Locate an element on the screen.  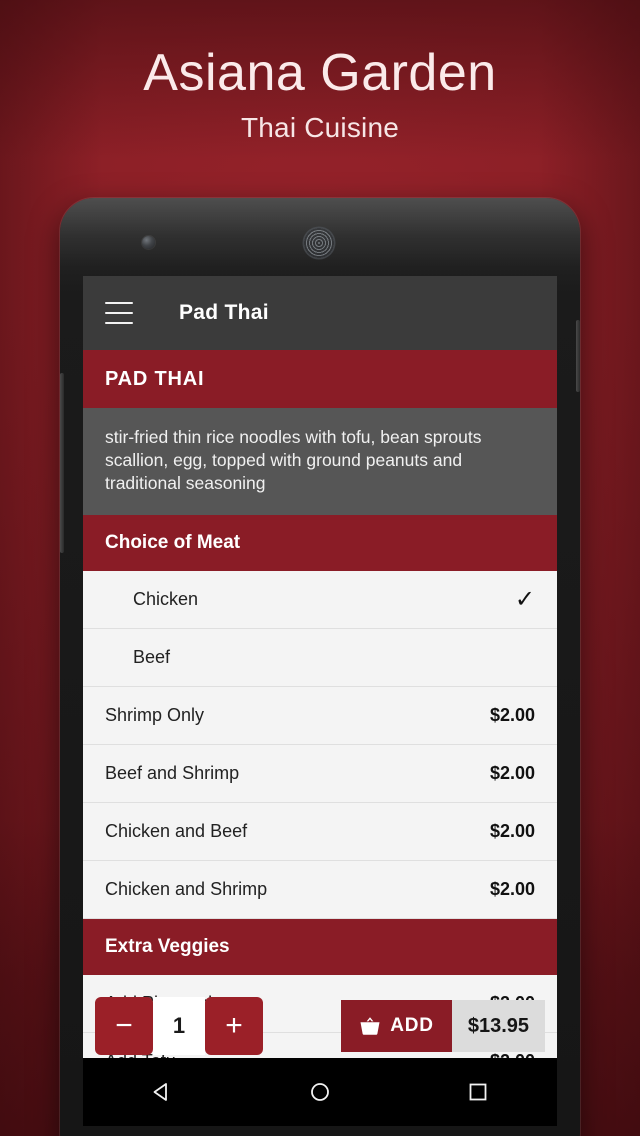
android-navigation-bar is located at coordinates (320, 1092).